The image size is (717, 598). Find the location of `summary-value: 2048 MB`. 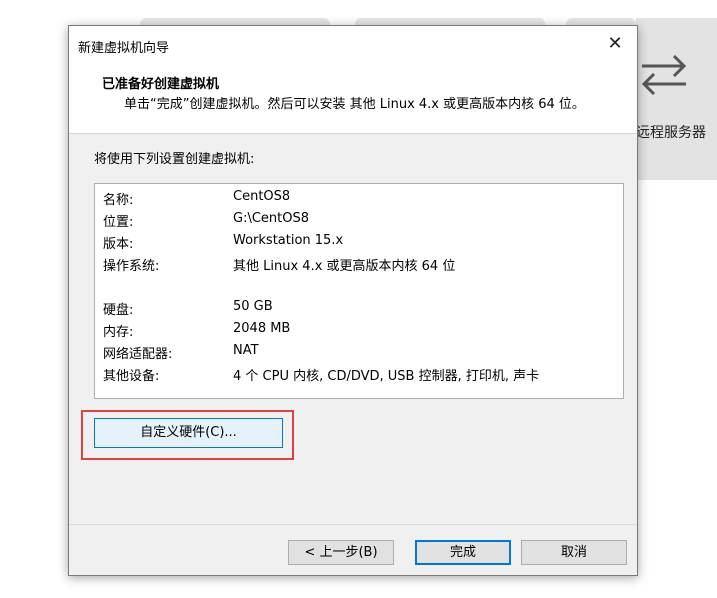

summary-value: 2048 MB is located at coordinates (262, 328).